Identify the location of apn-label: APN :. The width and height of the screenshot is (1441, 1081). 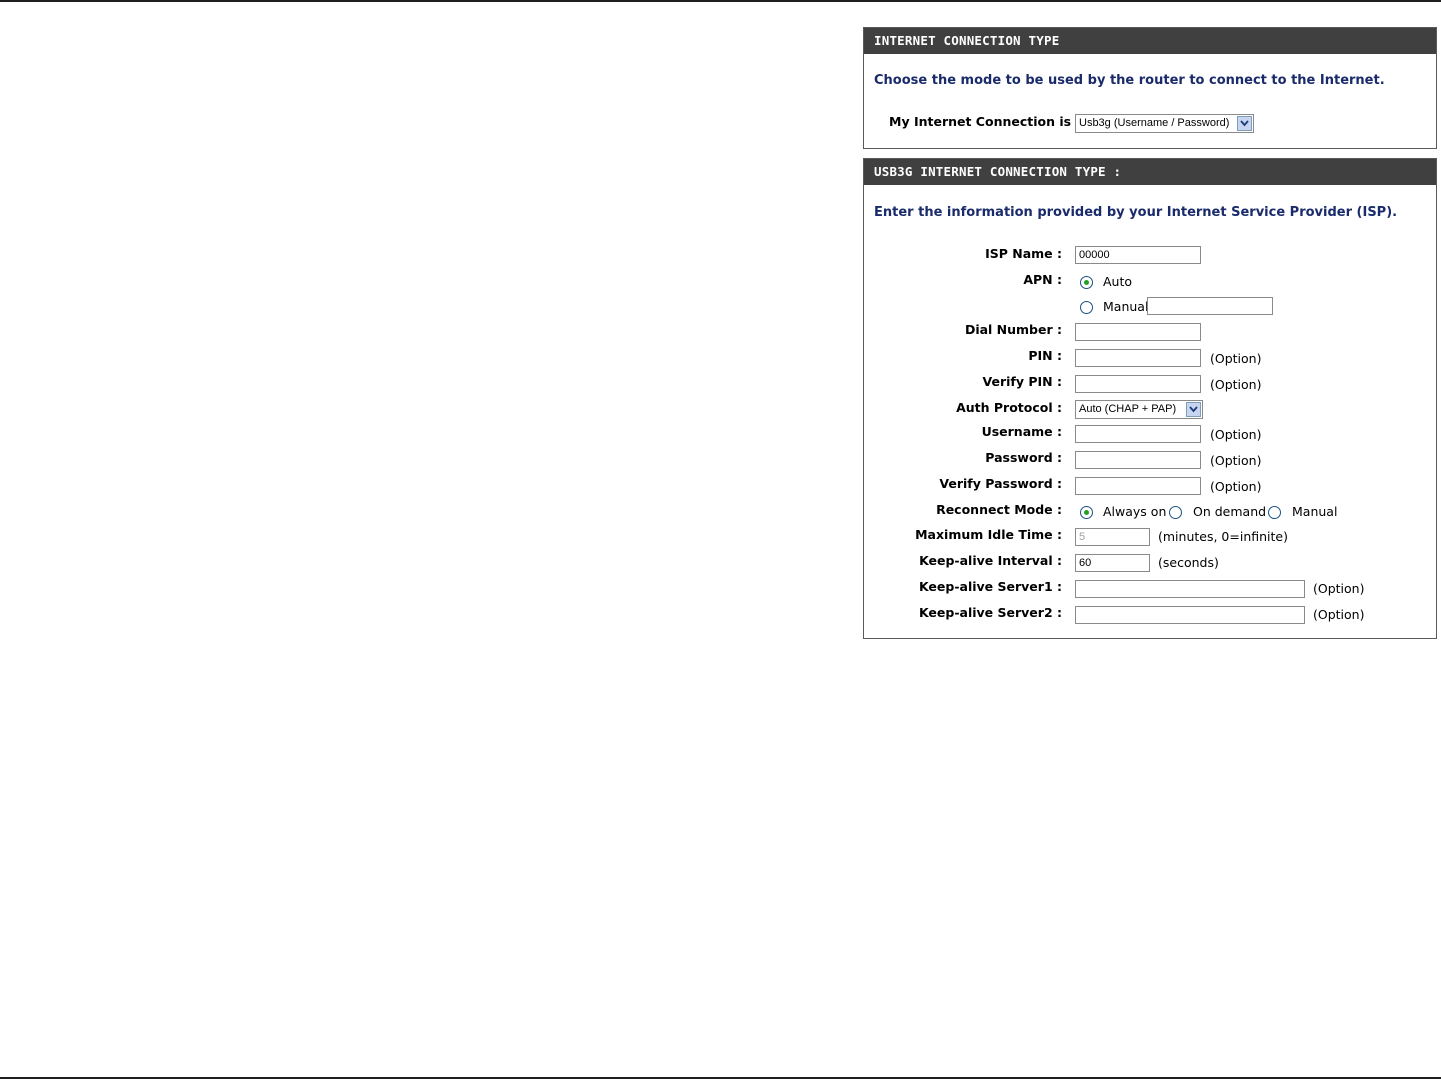
(1042, 279).